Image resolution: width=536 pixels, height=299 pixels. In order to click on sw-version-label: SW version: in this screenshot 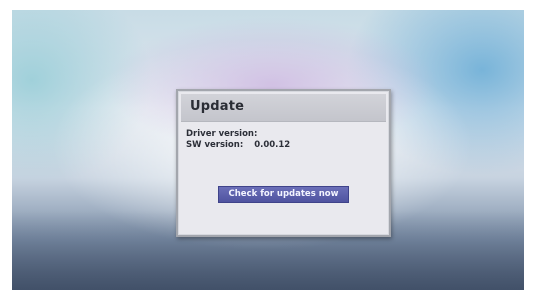, I will do `click(215, 145)`.